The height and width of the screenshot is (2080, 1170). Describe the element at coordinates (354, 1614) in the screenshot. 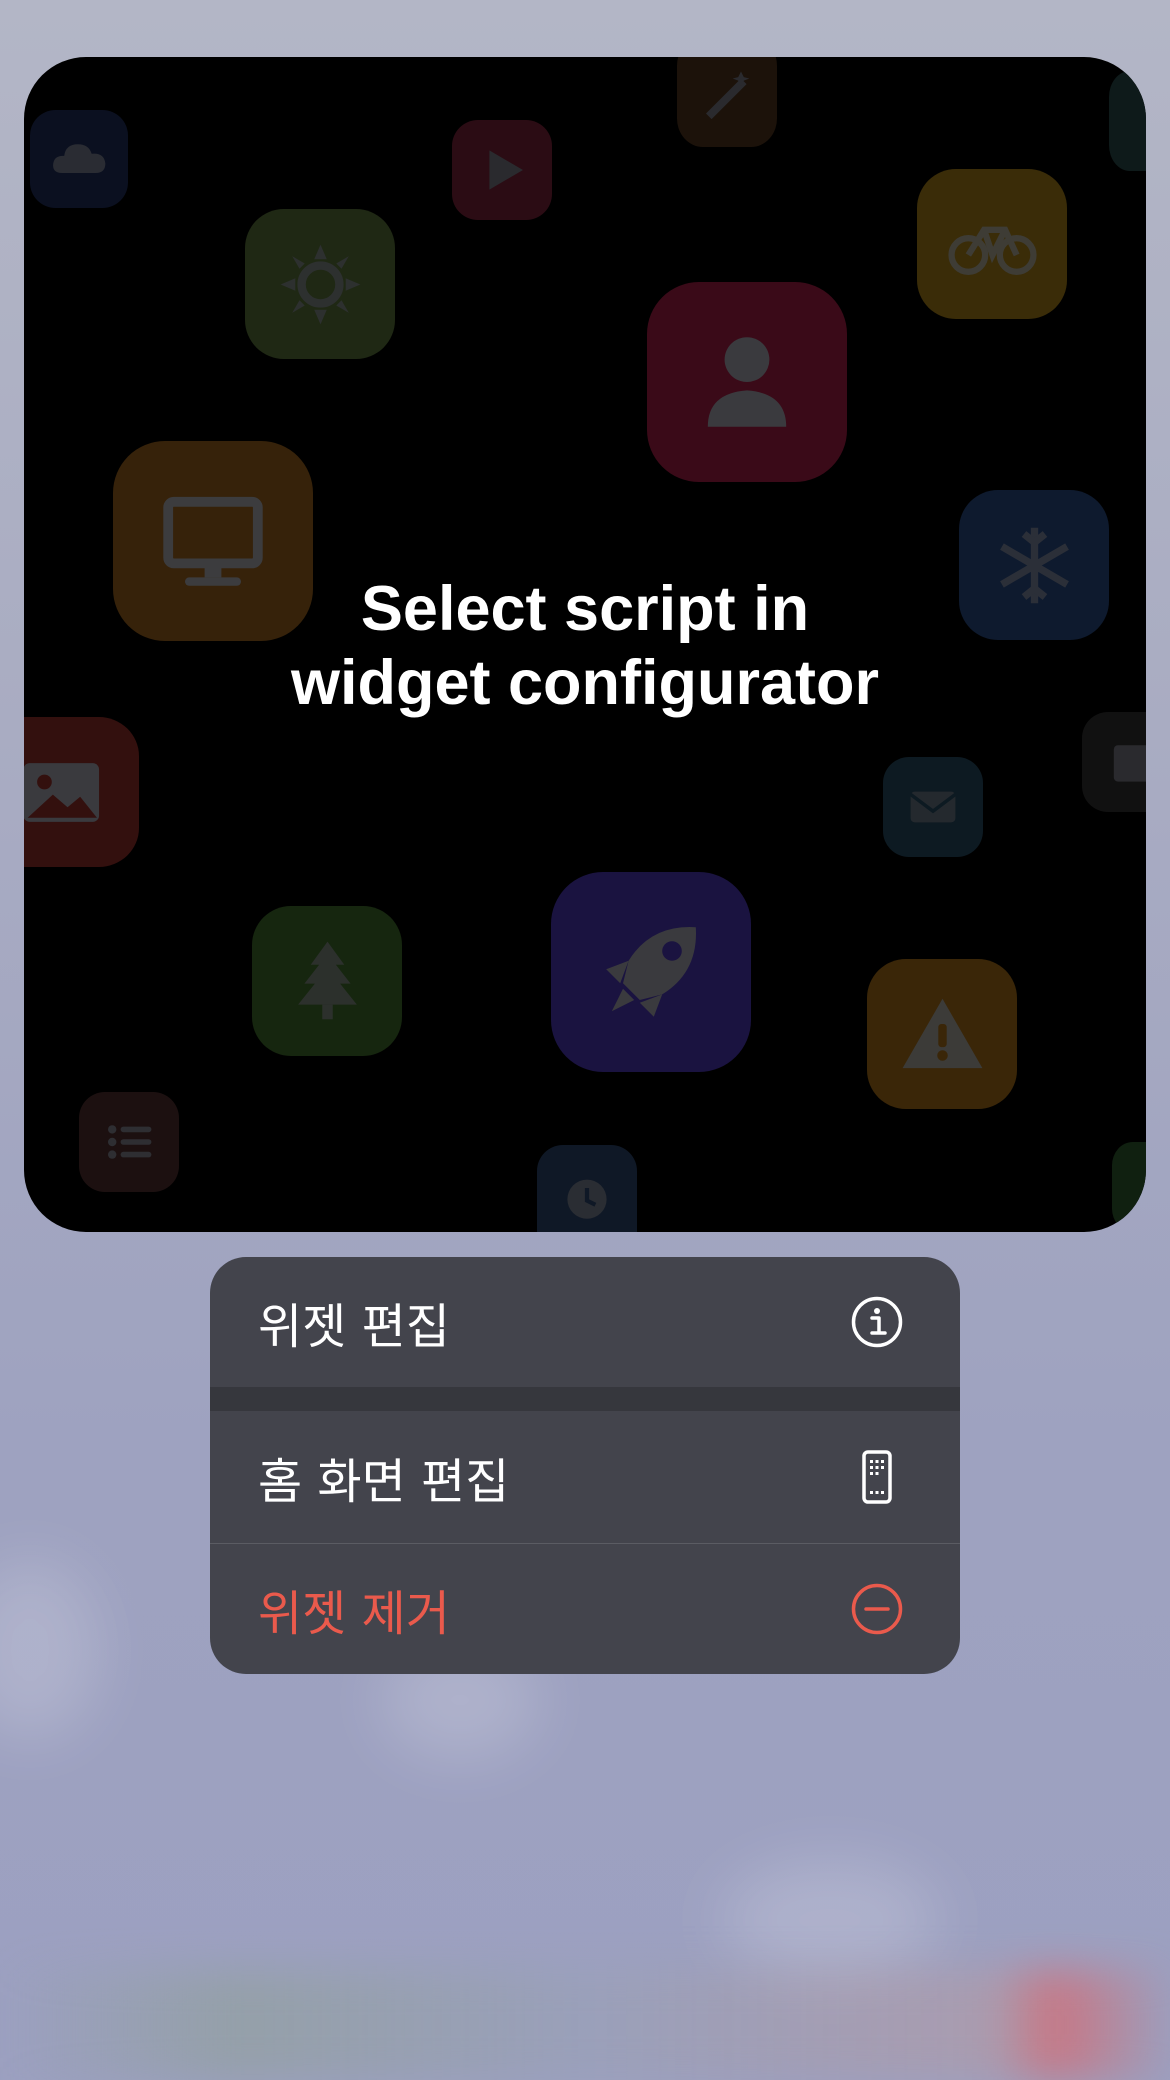

I see `remove-widget-label: 위젯 제거` at that location.